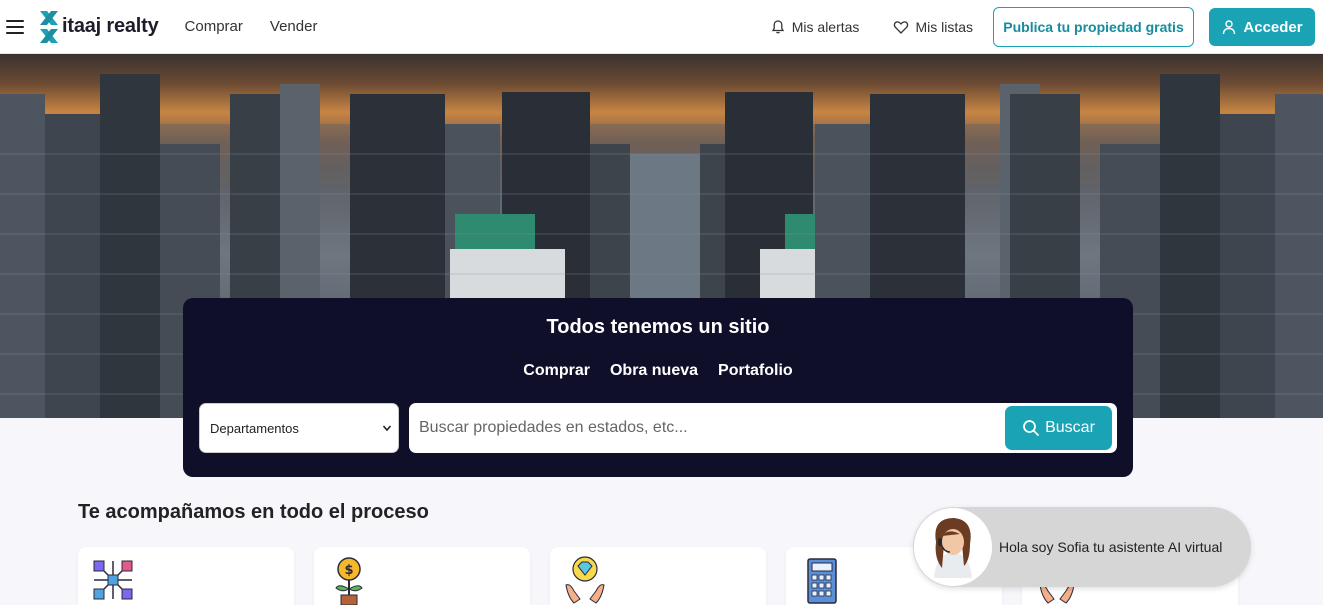 The height and width of the screenshot is (605, 1323). What do you see at coordinates (294, 26) in the screenshot?
I see `nav-vender: Vender` at bounding box center [294, 26].